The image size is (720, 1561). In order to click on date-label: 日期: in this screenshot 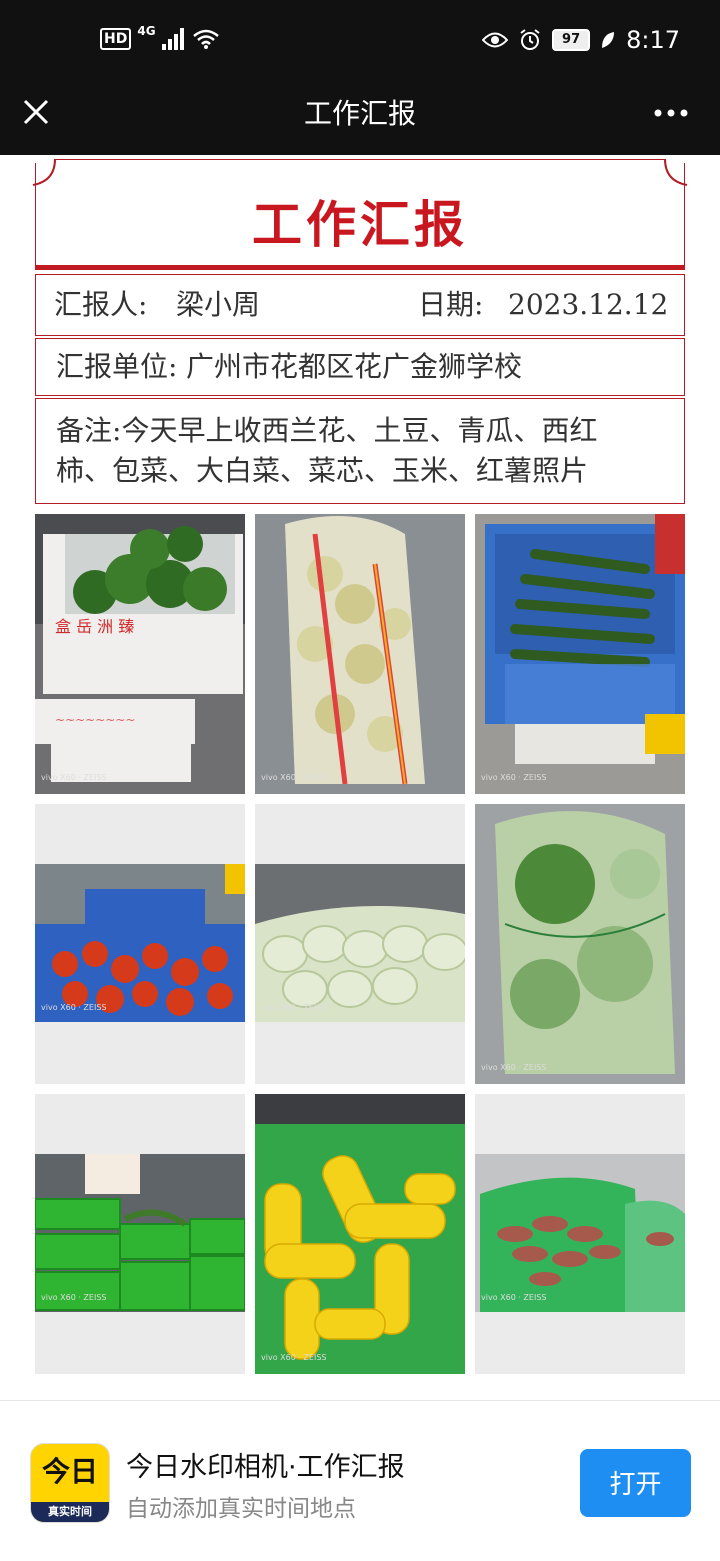, I will do `click(451, 304)`.